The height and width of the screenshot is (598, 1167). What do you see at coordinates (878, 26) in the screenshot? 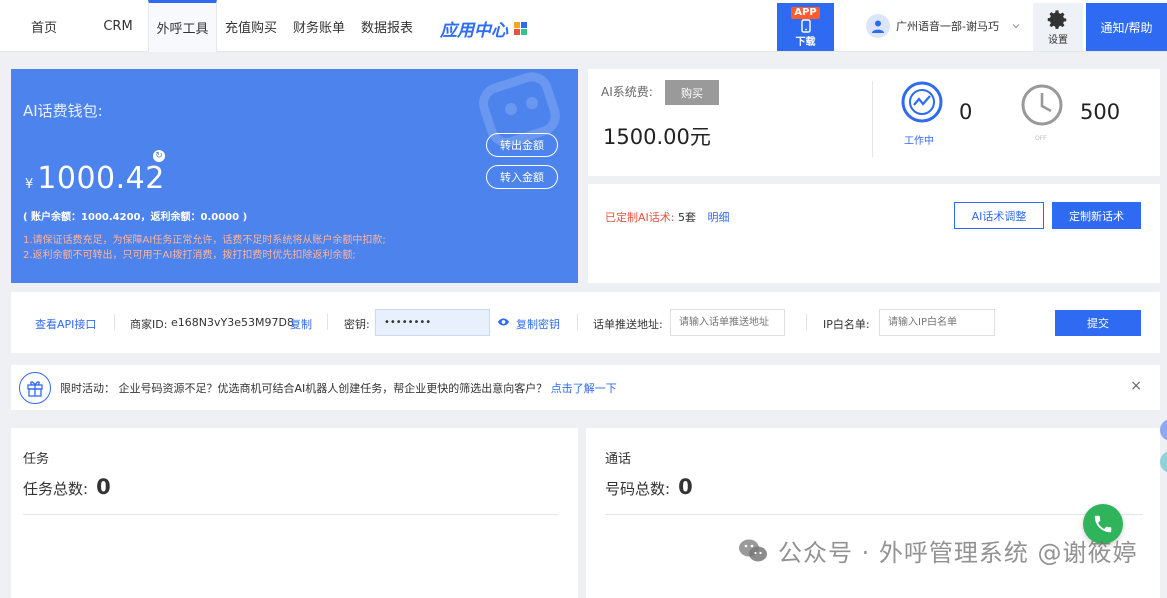
I see `user-avatar-icon` at bounding box center [878, 26].